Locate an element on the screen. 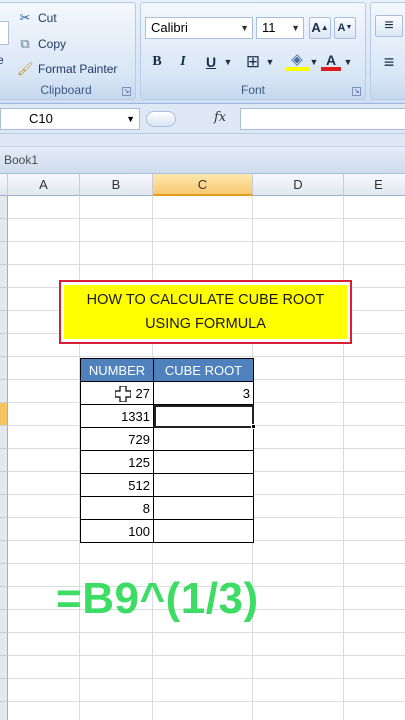 Image resolution: width=405 pixels, height=720 pixels. bold-button: B is located at coordinates (157, 62).